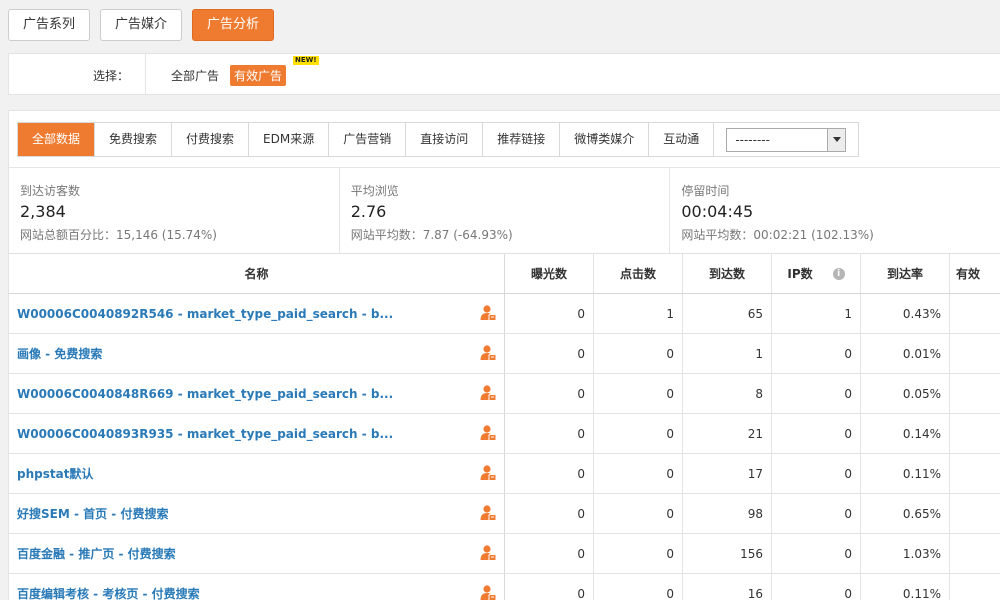 The image size is (1000, 600). I want to click on cell-arrival-rate: 0.01%, so click(905, 353).